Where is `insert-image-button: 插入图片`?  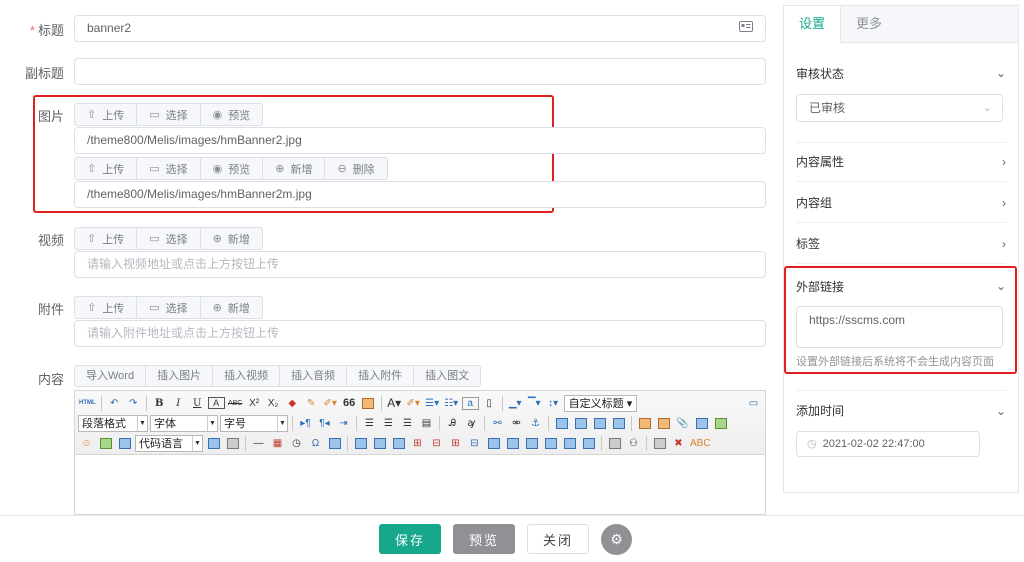 insert-image-button: 插入图片 is located at coordinates (180, 376).